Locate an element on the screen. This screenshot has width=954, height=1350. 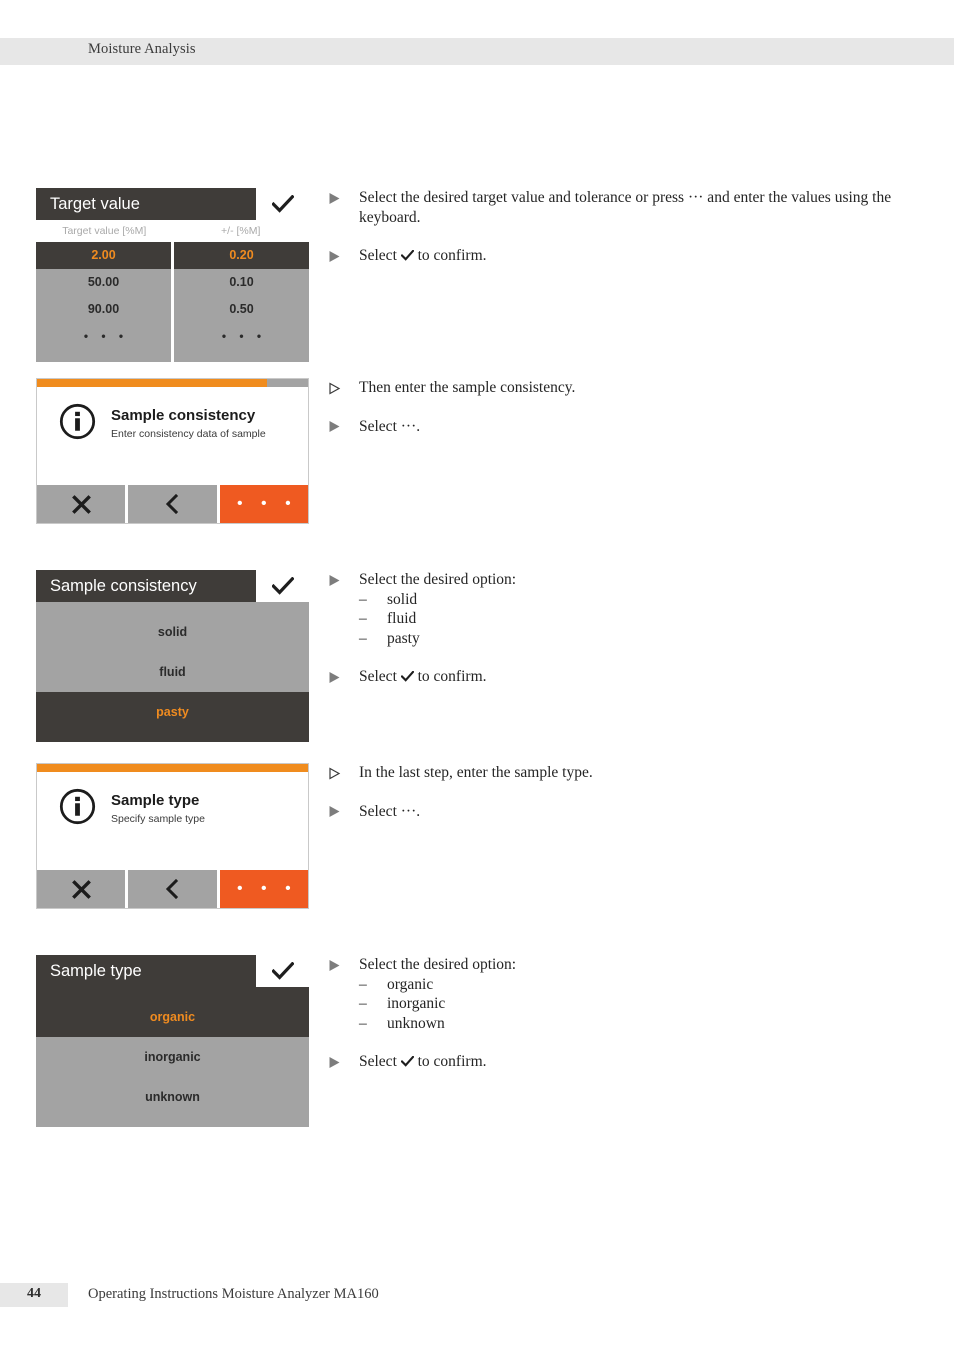
instruction-text: Select the desired option: is located at coordinates (438, 964).